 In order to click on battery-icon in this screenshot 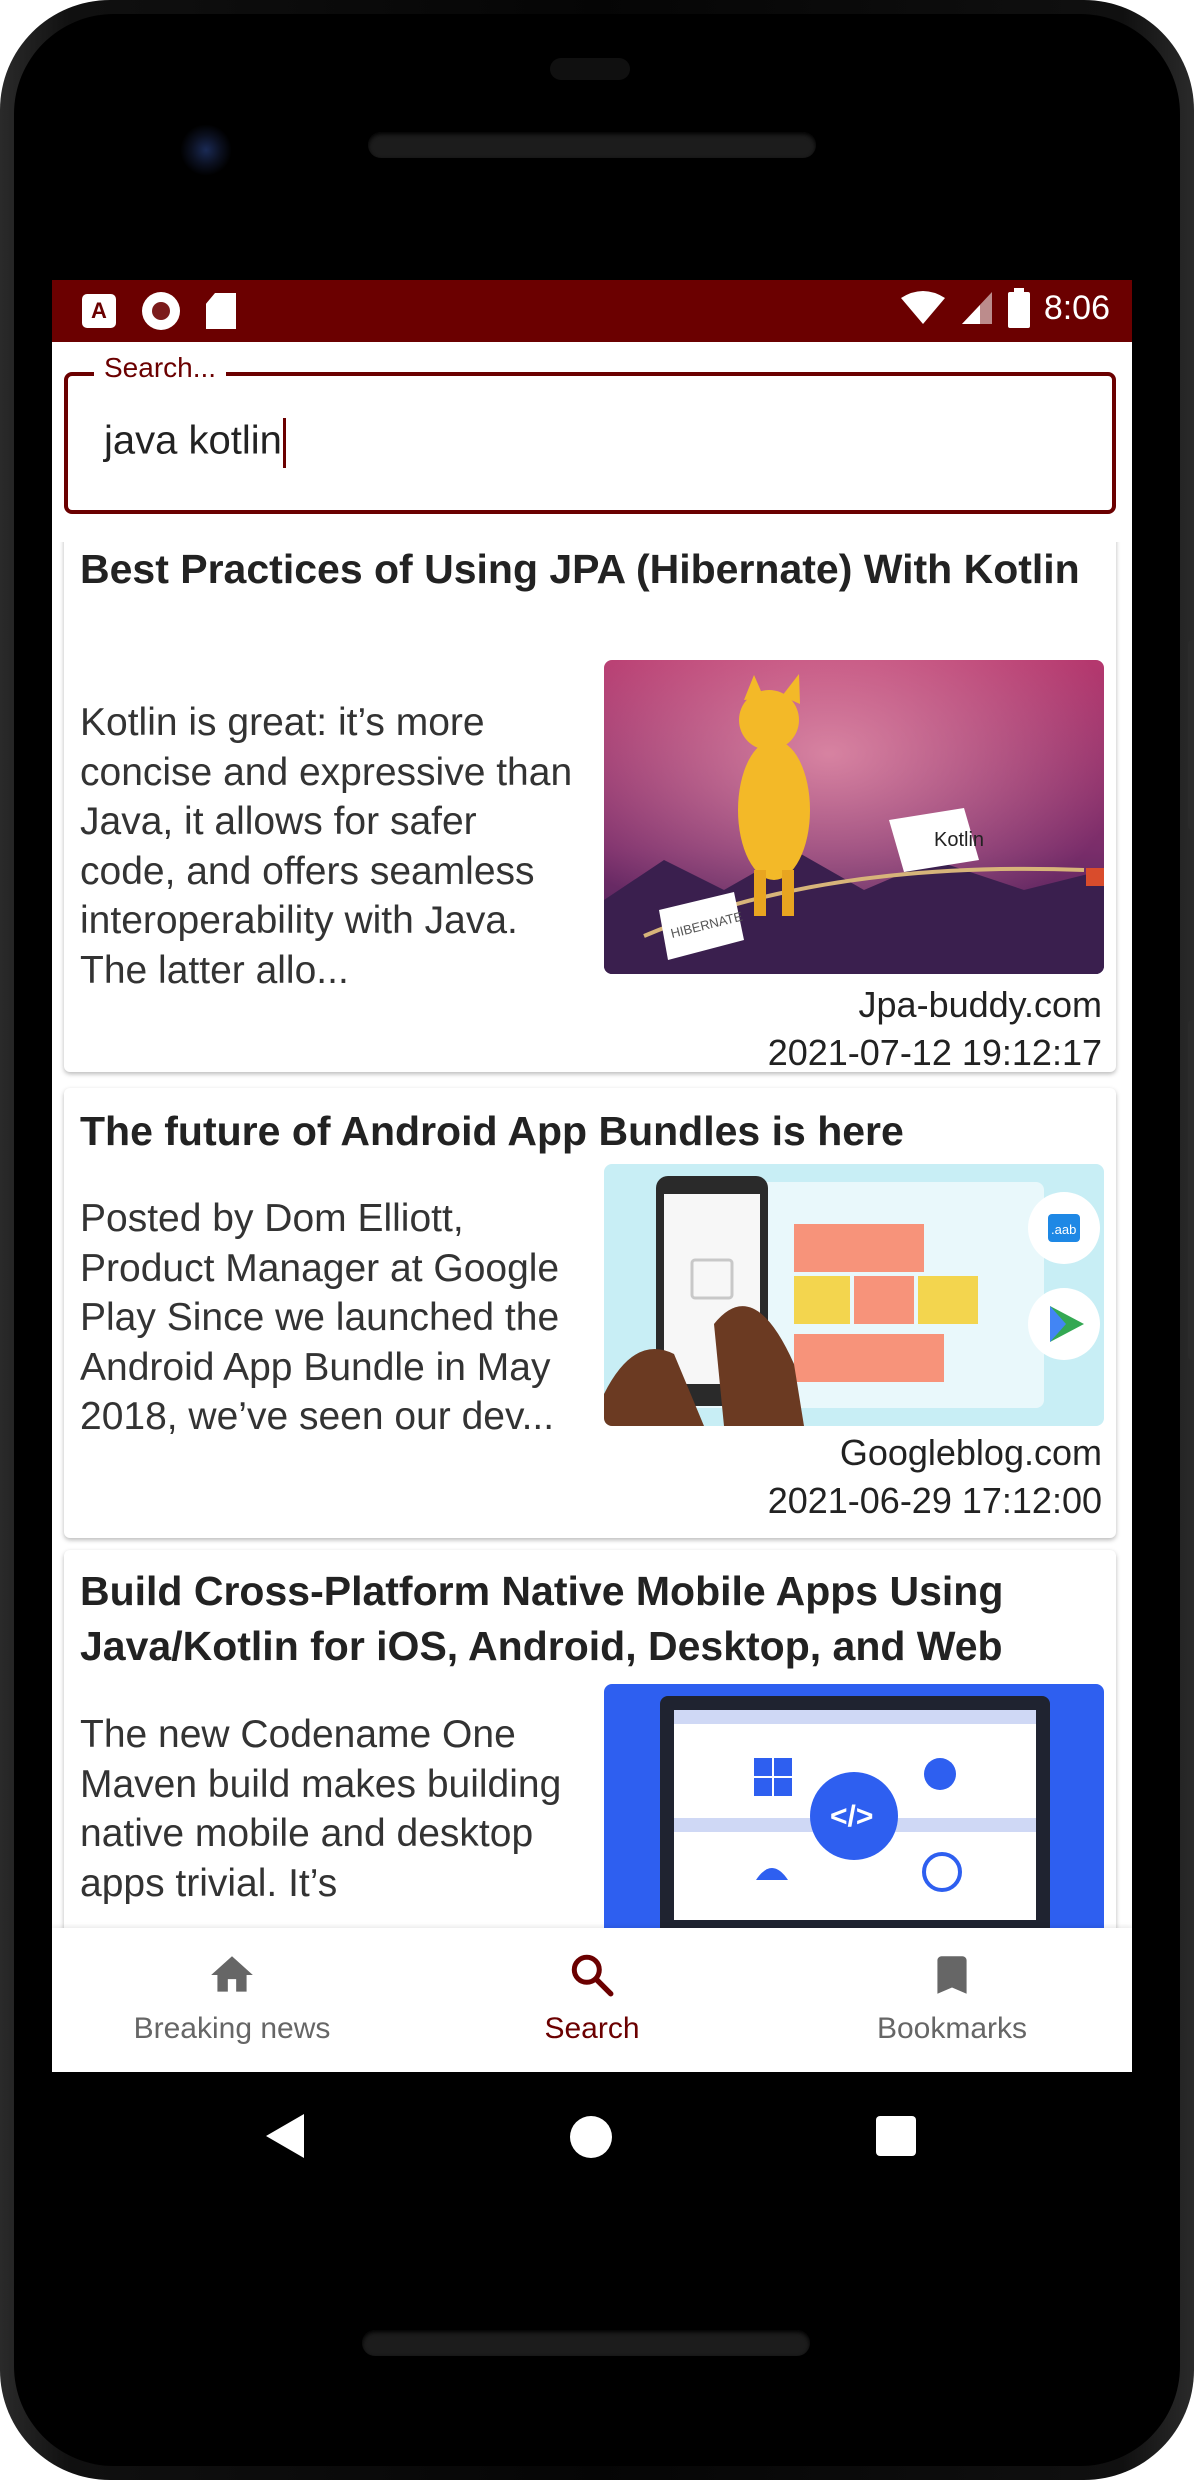, I will do `click(1018, 308)`.